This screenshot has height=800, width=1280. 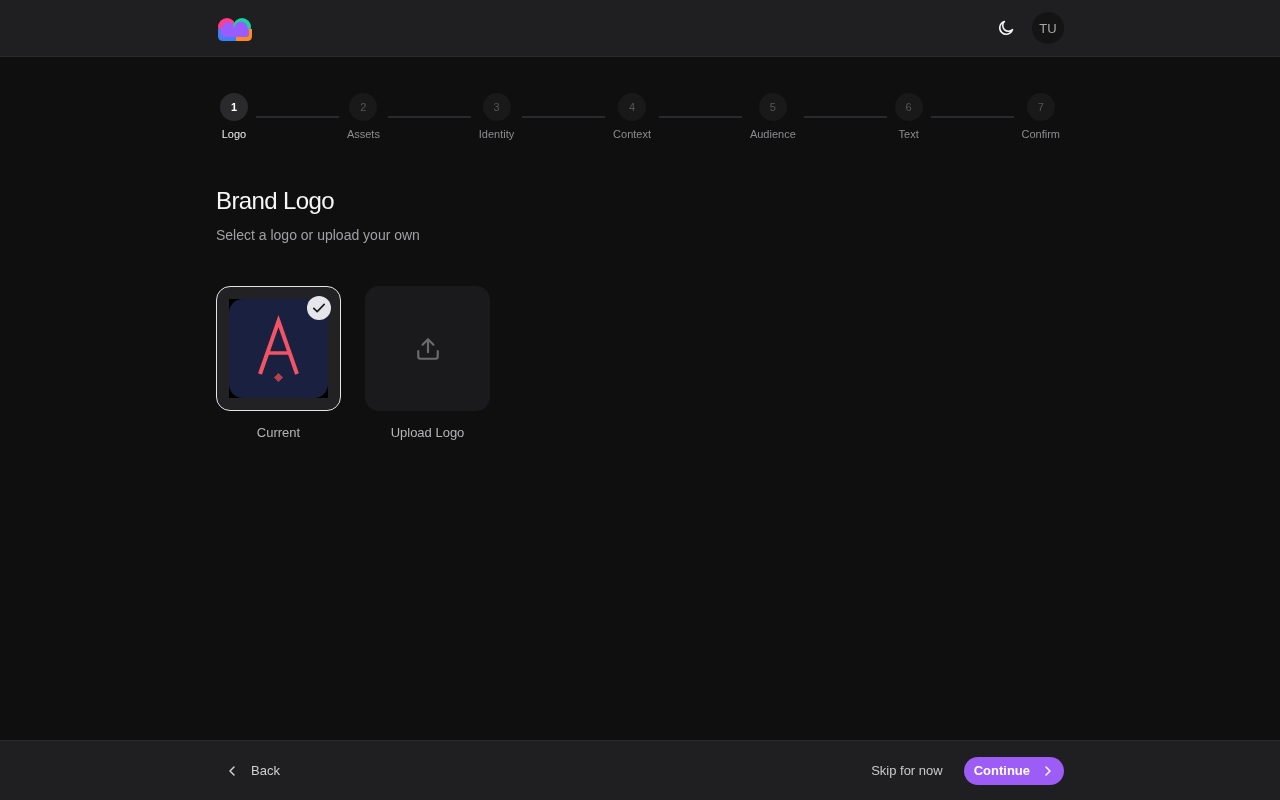 I want to click on back-button: Back, so click(x=252, y=770).